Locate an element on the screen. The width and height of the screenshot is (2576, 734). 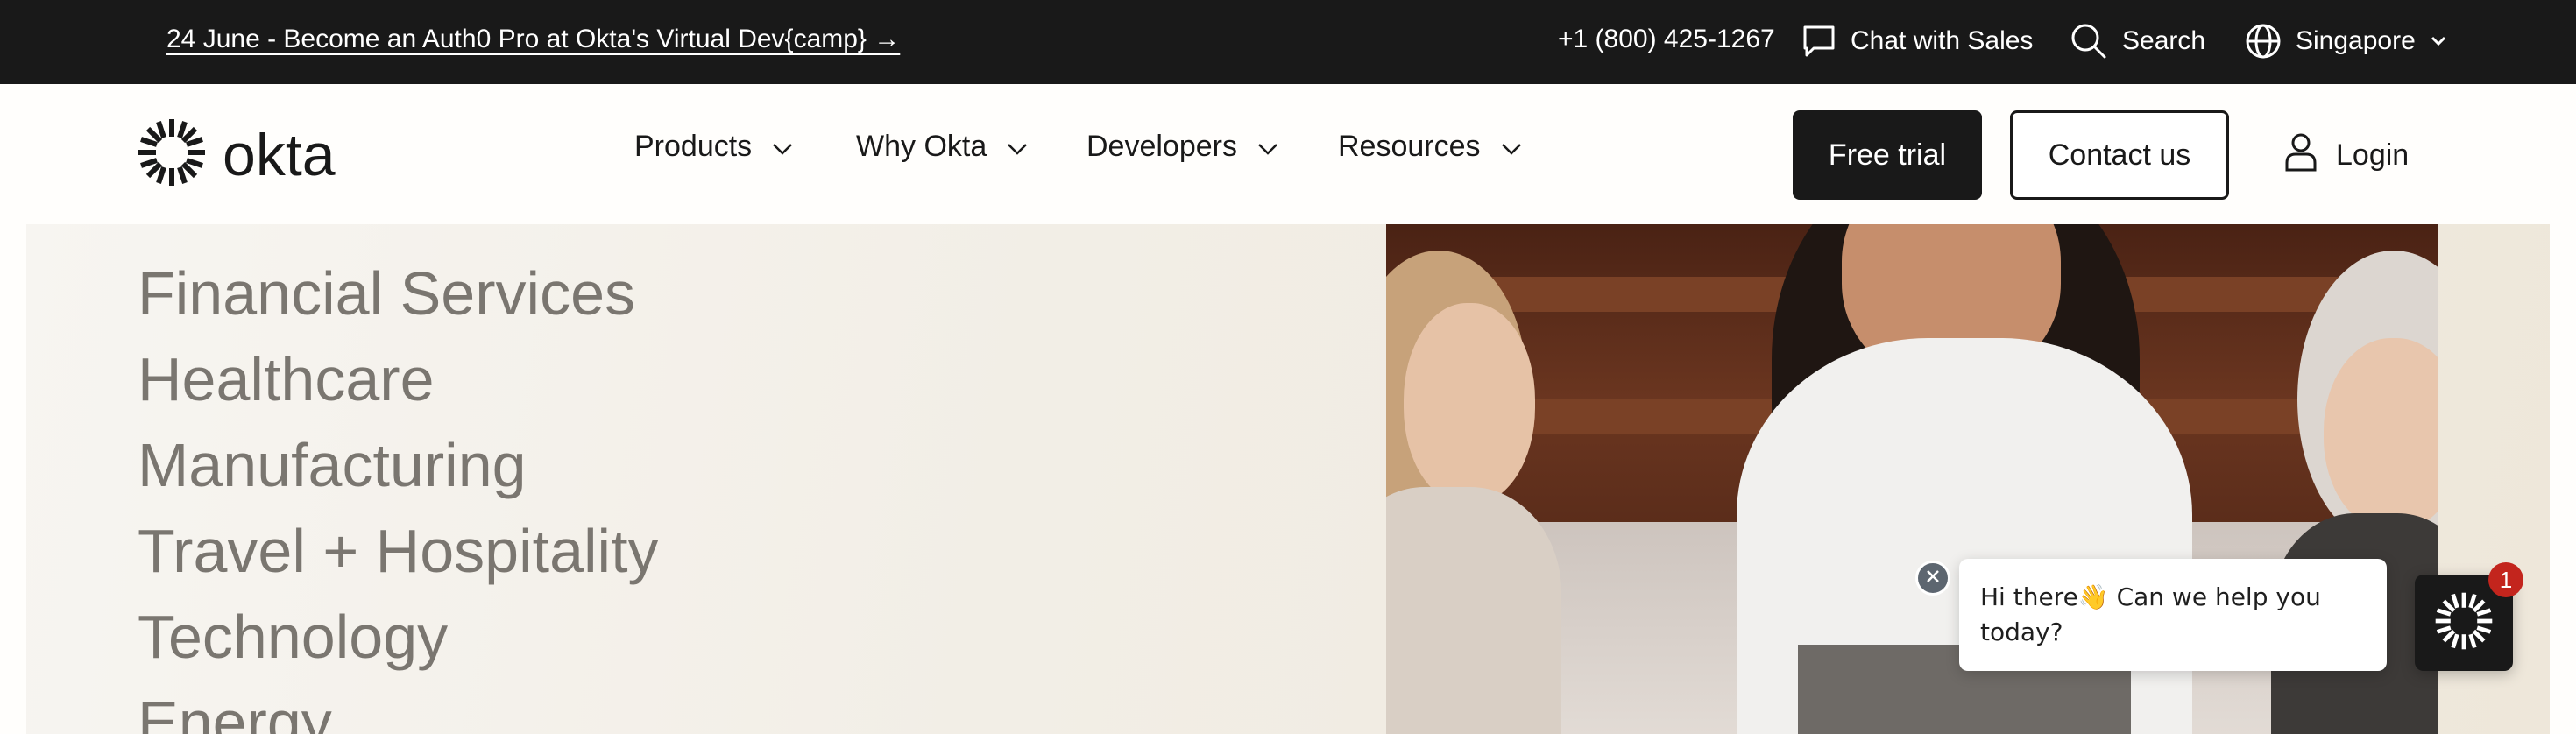
industry-link-energy: Energy is located at coordinates (398, 707).